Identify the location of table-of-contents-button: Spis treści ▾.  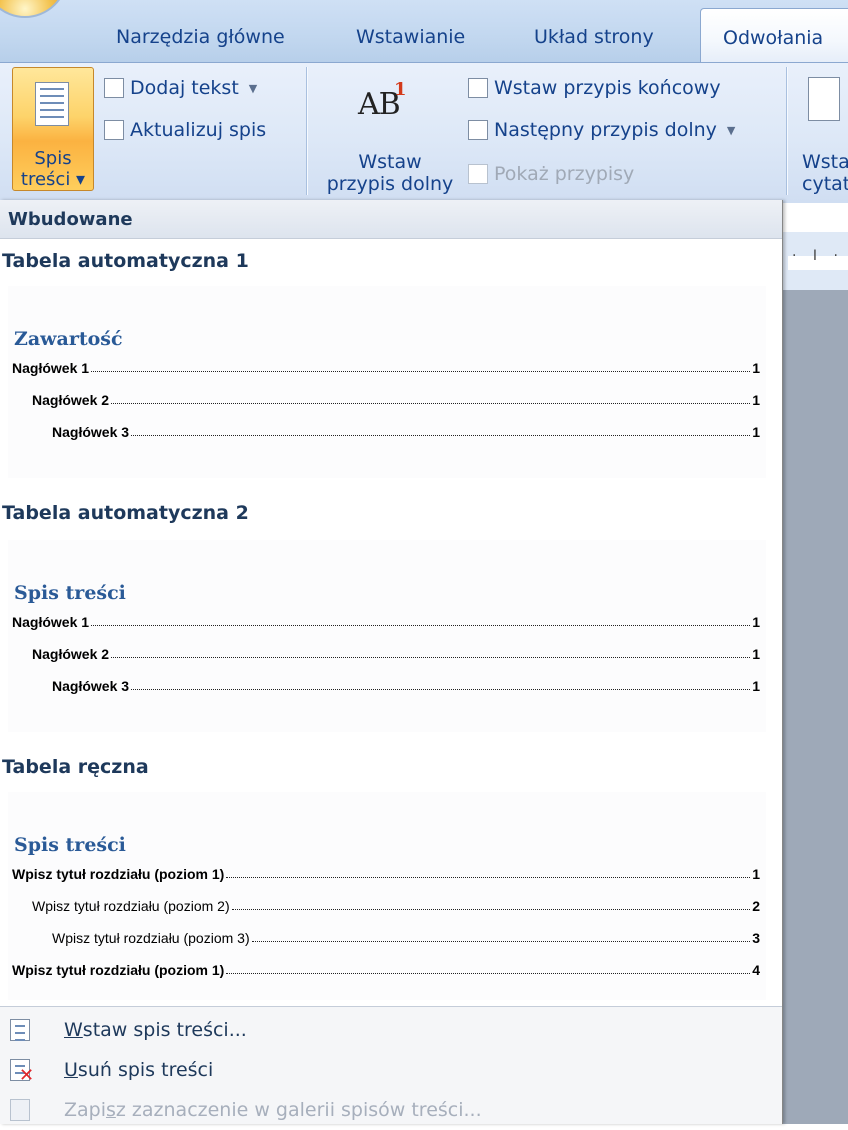
(53, 129).